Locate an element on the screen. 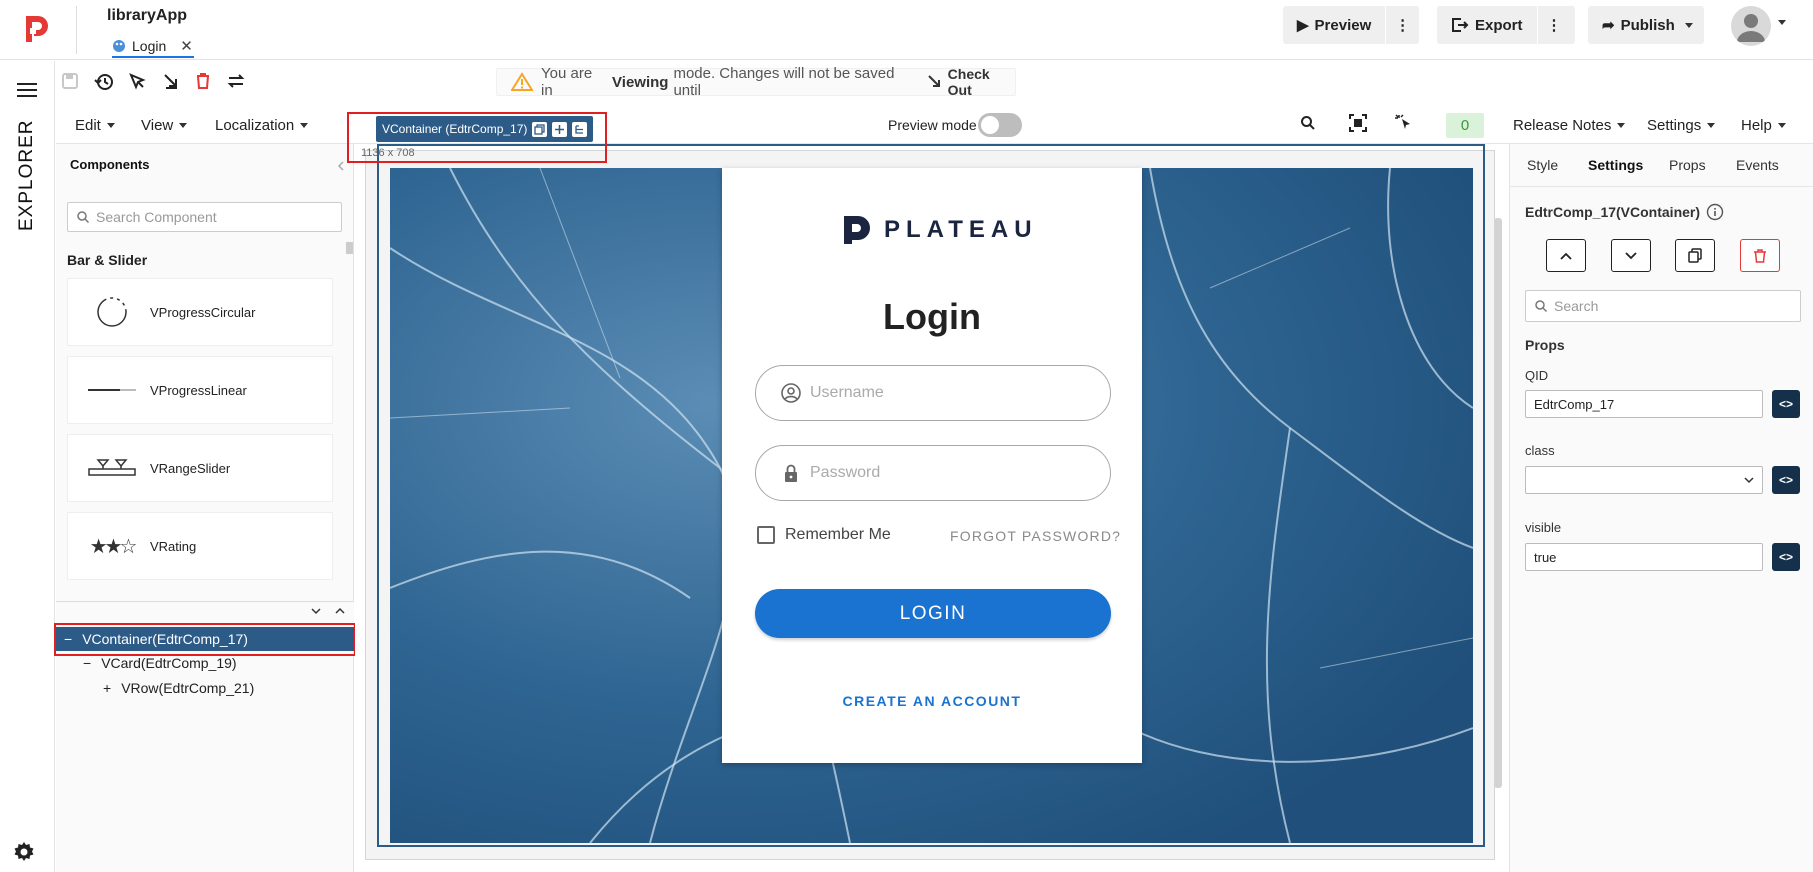 Image resolution: width=1813 pixels, height=872 pixels. class-binding-button: <> is located at coordinates (1786, 480).